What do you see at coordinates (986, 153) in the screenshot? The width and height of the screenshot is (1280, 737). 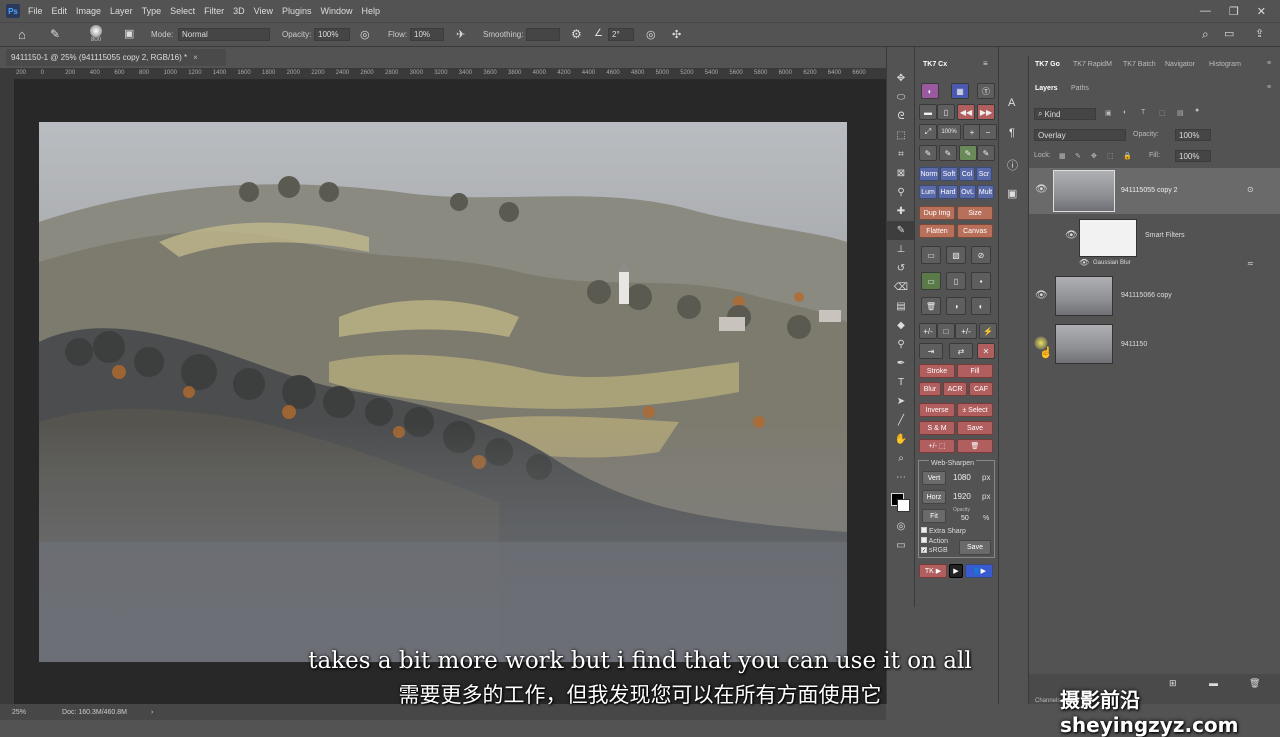 I see `brush-grey-icon: ✎` at bounding box center [986, 153].